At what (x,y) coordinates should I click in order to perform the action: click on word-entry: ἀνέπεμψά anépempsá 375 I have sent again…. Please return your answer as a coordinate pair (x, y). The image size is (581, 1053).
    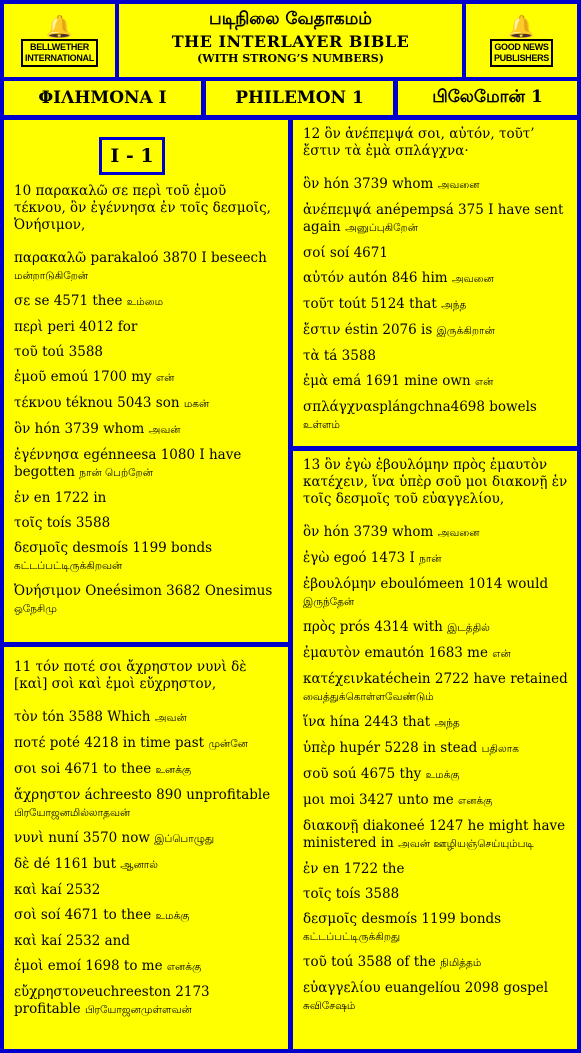
    Looking at the image, I should click on (436, 219).